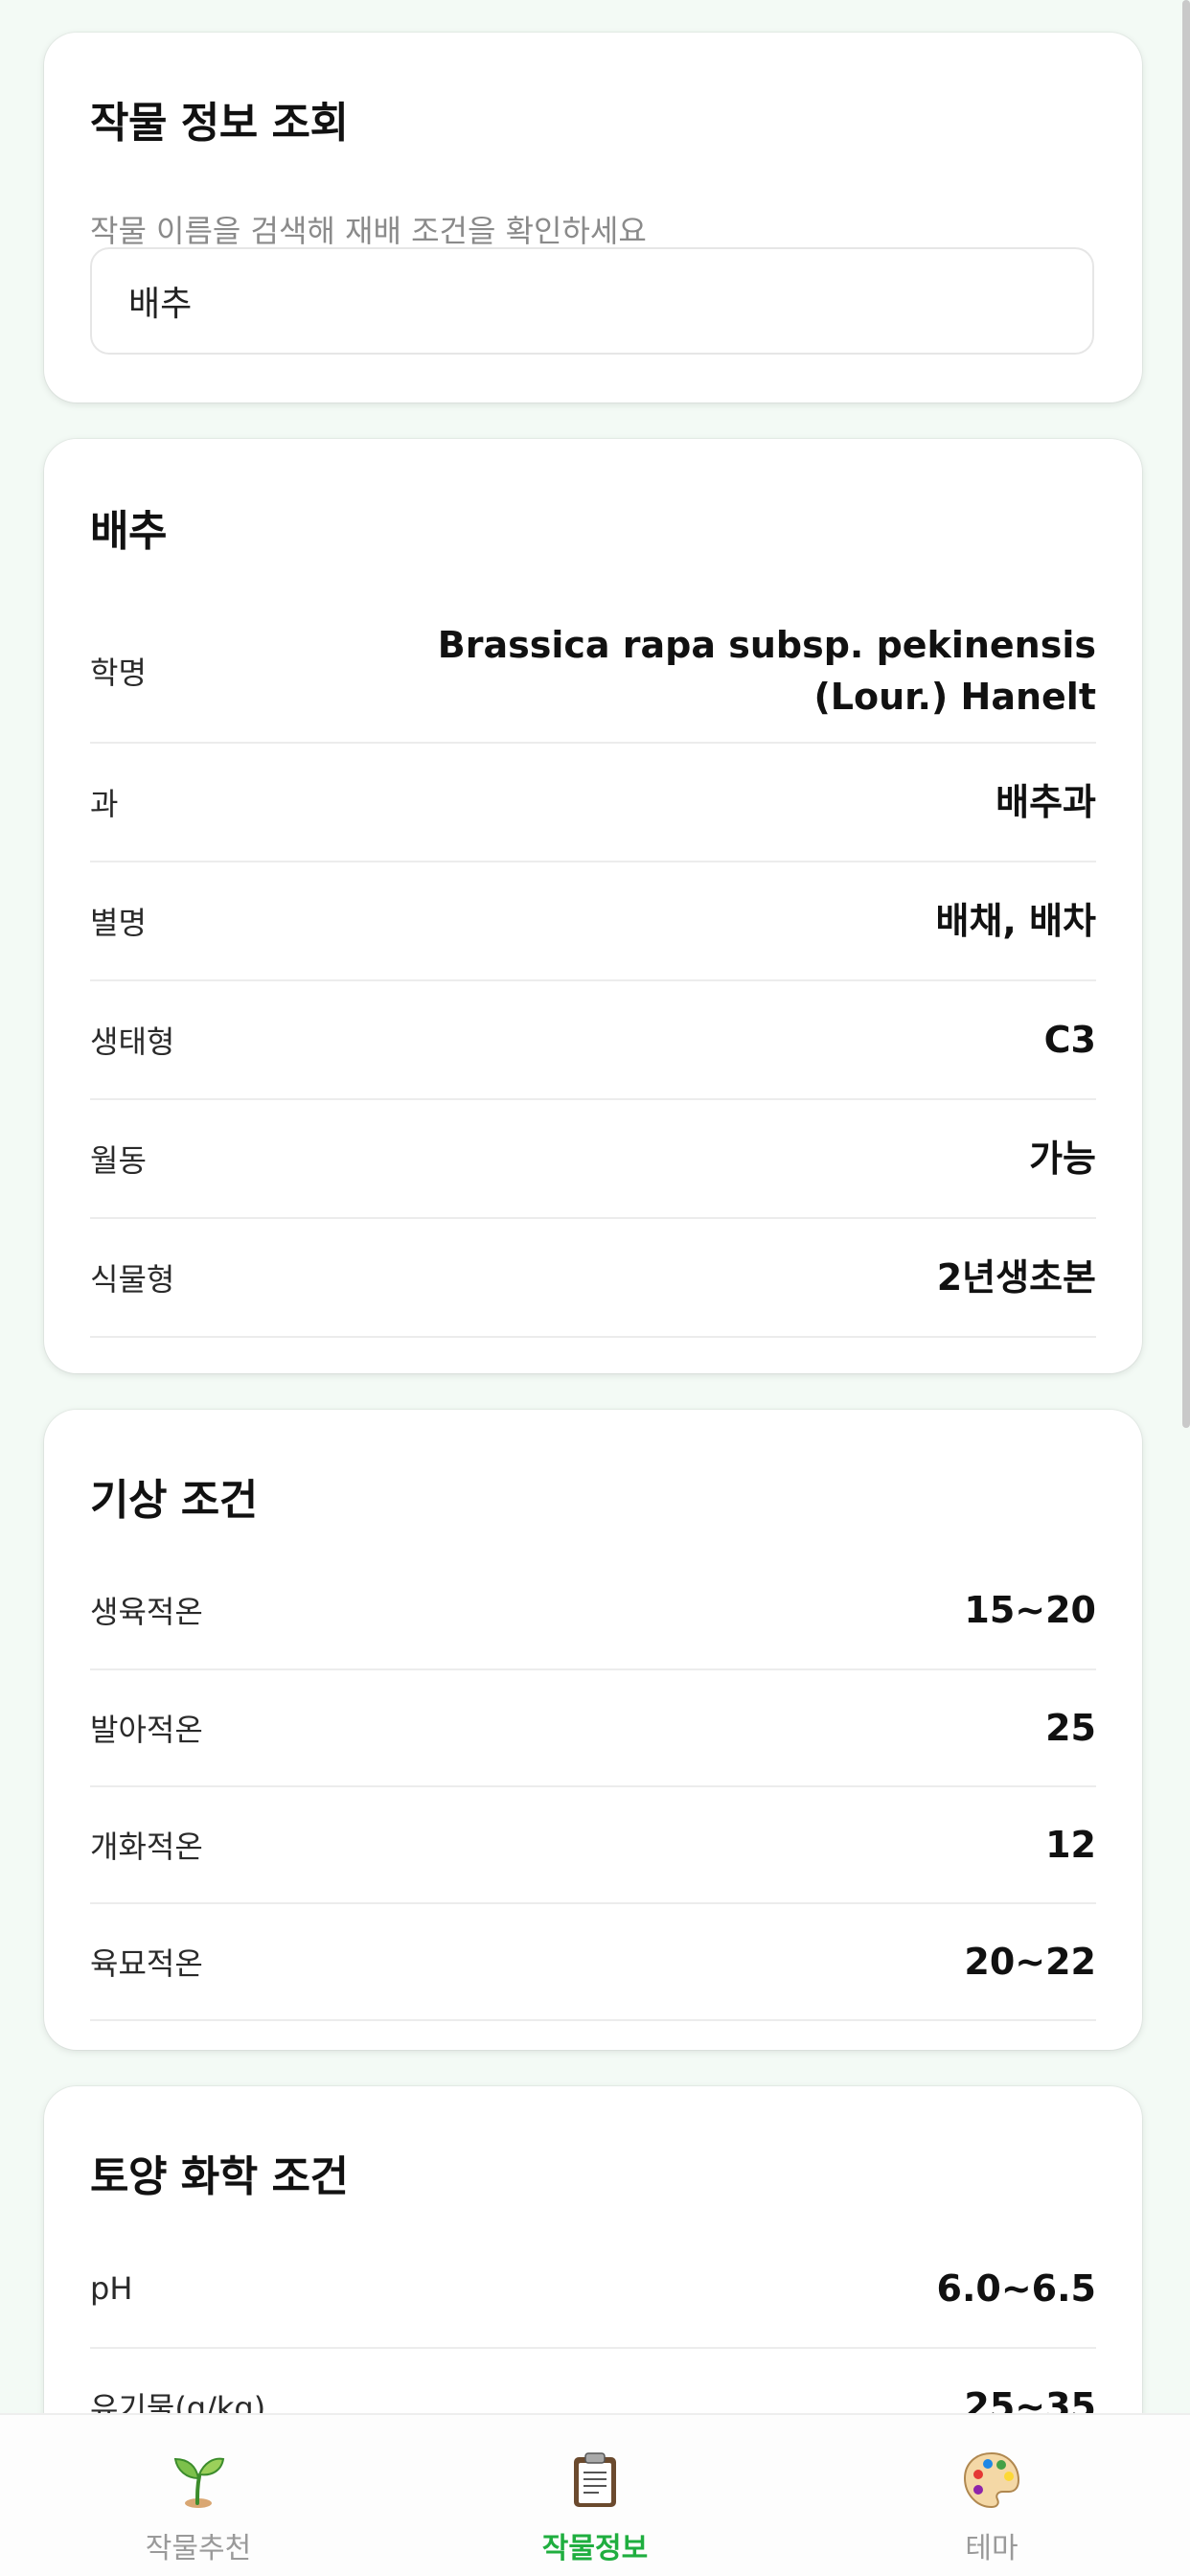  What do you see at coordinates (593, 2289) in the screenshot?
I see `soil-row-ph: pH 6.0~6.5` at bounding box center [593, 2289].